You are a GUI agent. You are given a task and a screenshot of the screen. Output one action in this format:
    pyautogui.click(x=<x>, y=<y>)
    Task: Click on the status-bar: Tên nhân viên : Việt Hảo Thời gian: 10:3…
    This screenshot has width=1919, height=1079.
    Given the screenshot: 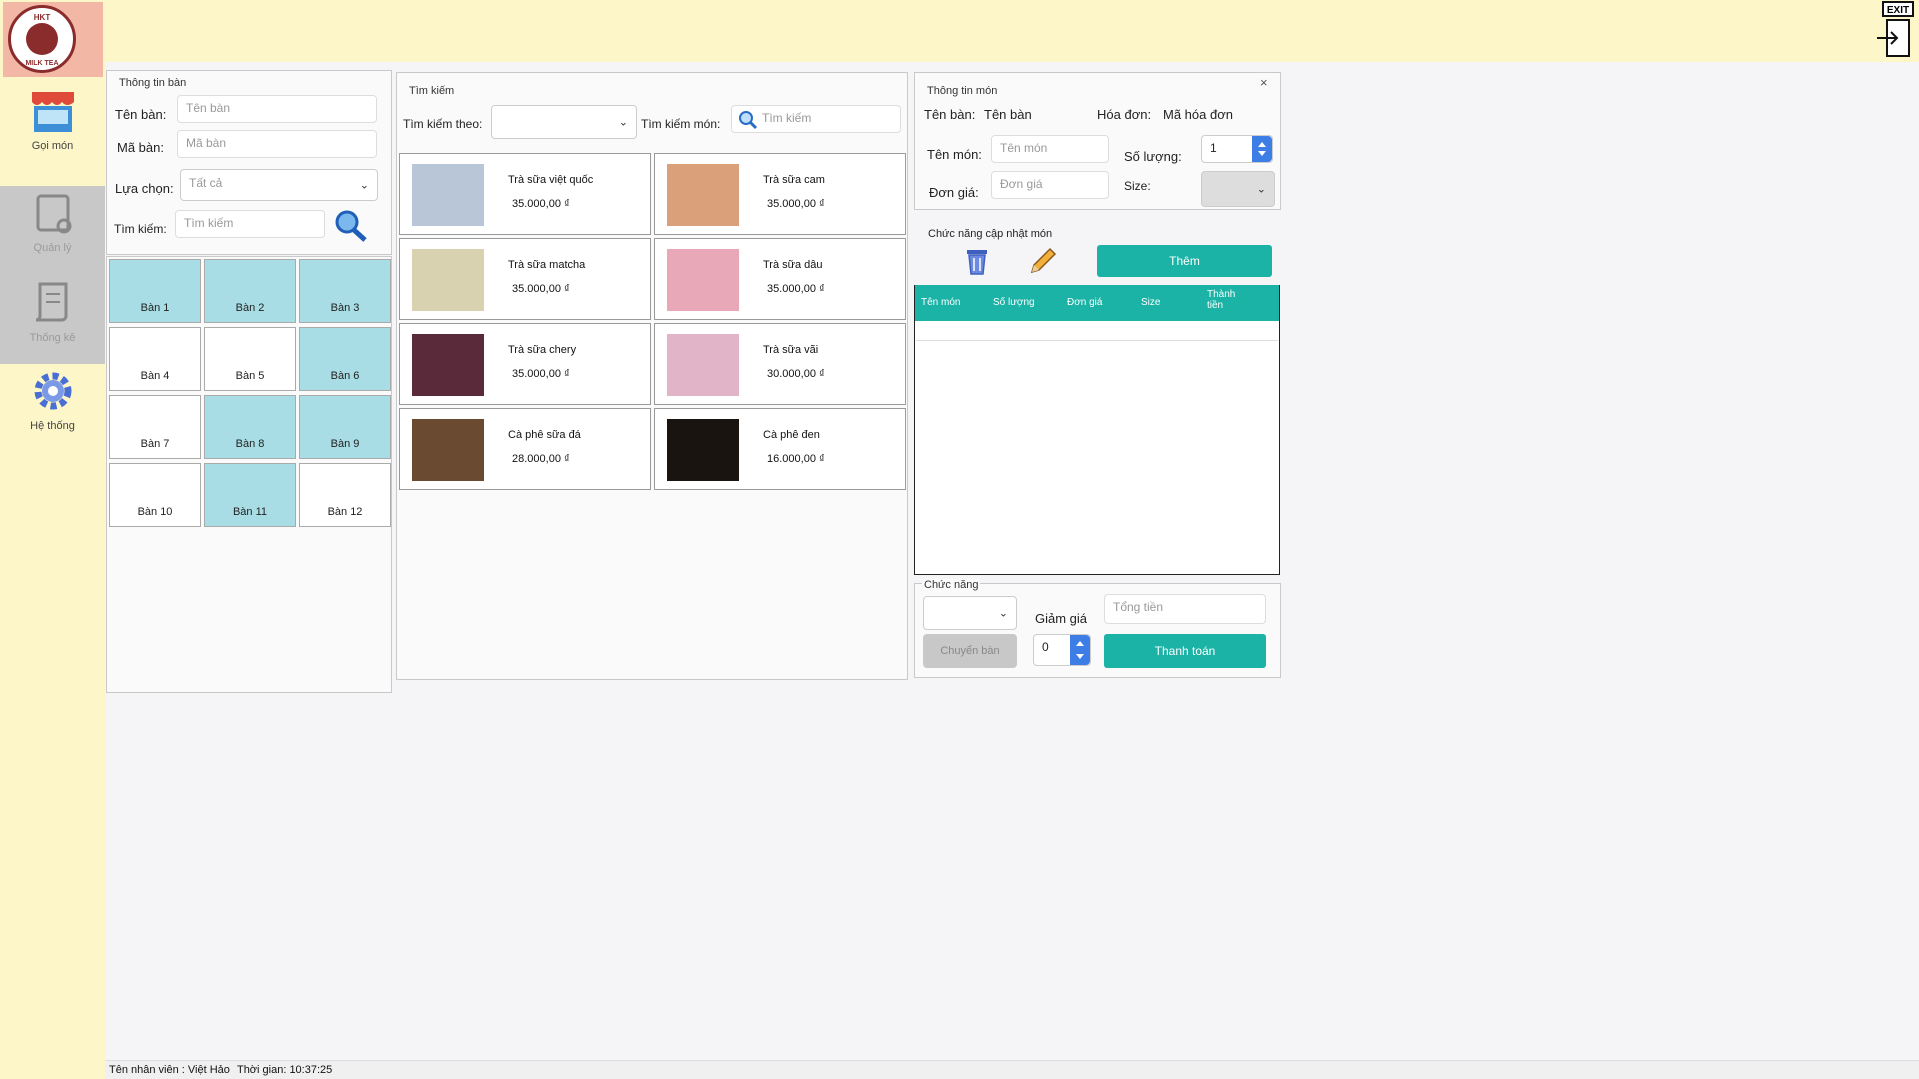 What is the action you would take?
    pyautogui.click(x=1012, y=1069)
    